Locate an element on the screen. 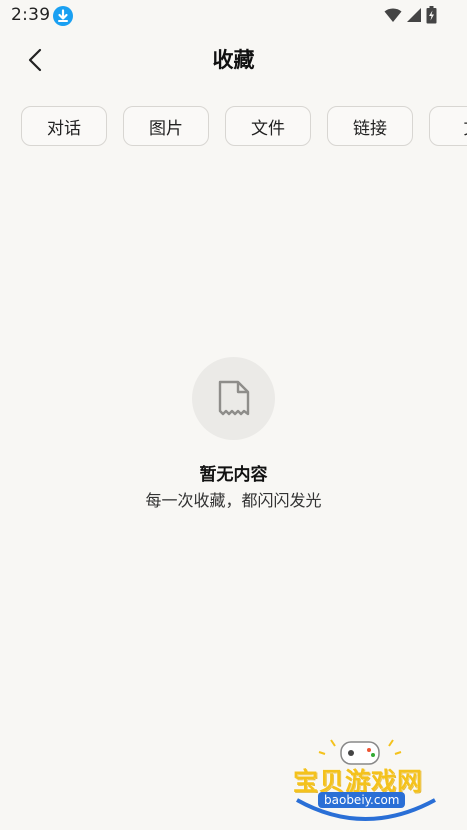 The width and height of the screenshot is (467, 830). status-icons is located at coordinates (410, 17).